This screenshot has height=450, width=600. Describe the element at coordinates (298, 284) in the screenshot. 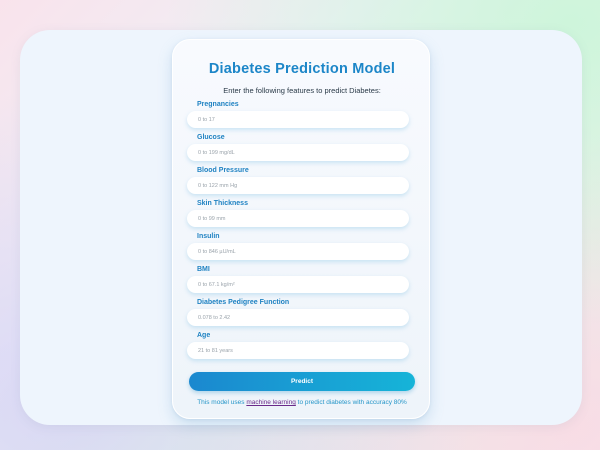

I see `bmi-input` at that location.